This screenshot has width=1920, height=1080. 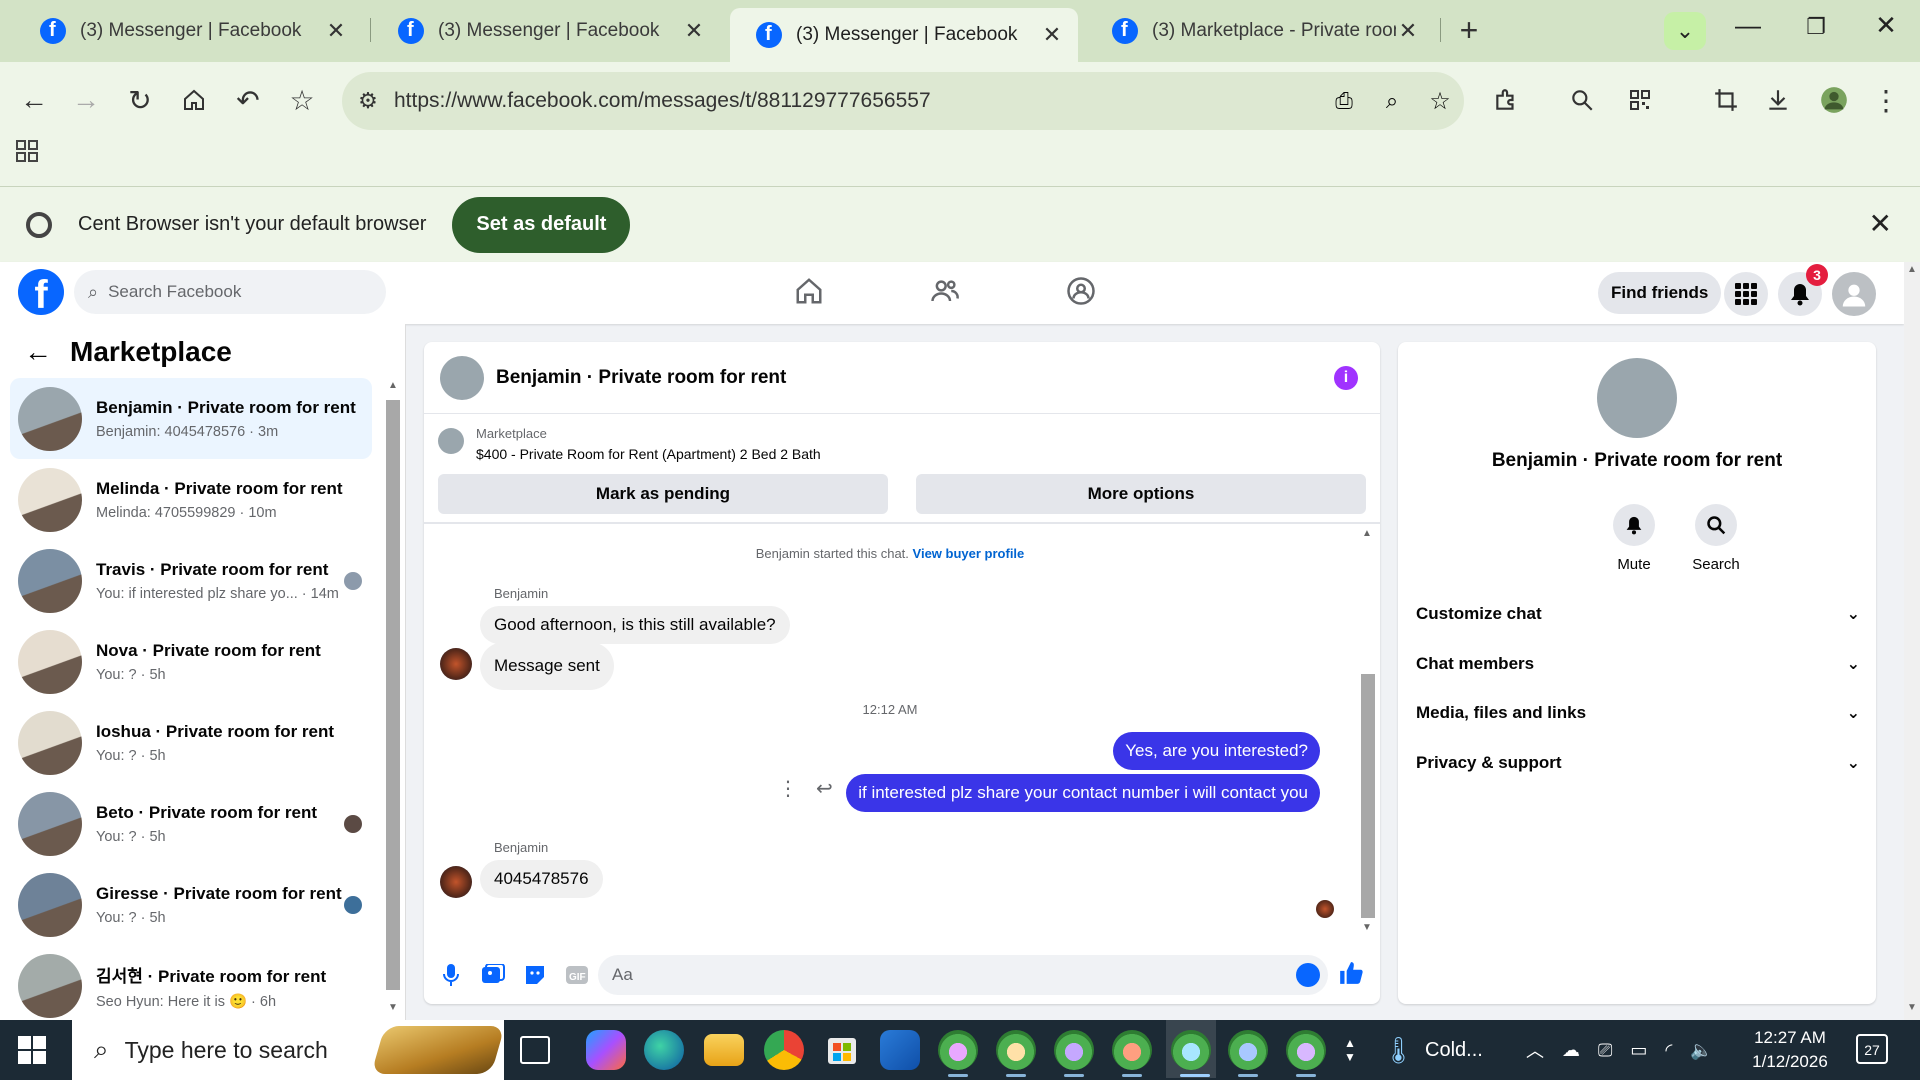 I want to click on info-icon: i, so click(x=1346, y=378).